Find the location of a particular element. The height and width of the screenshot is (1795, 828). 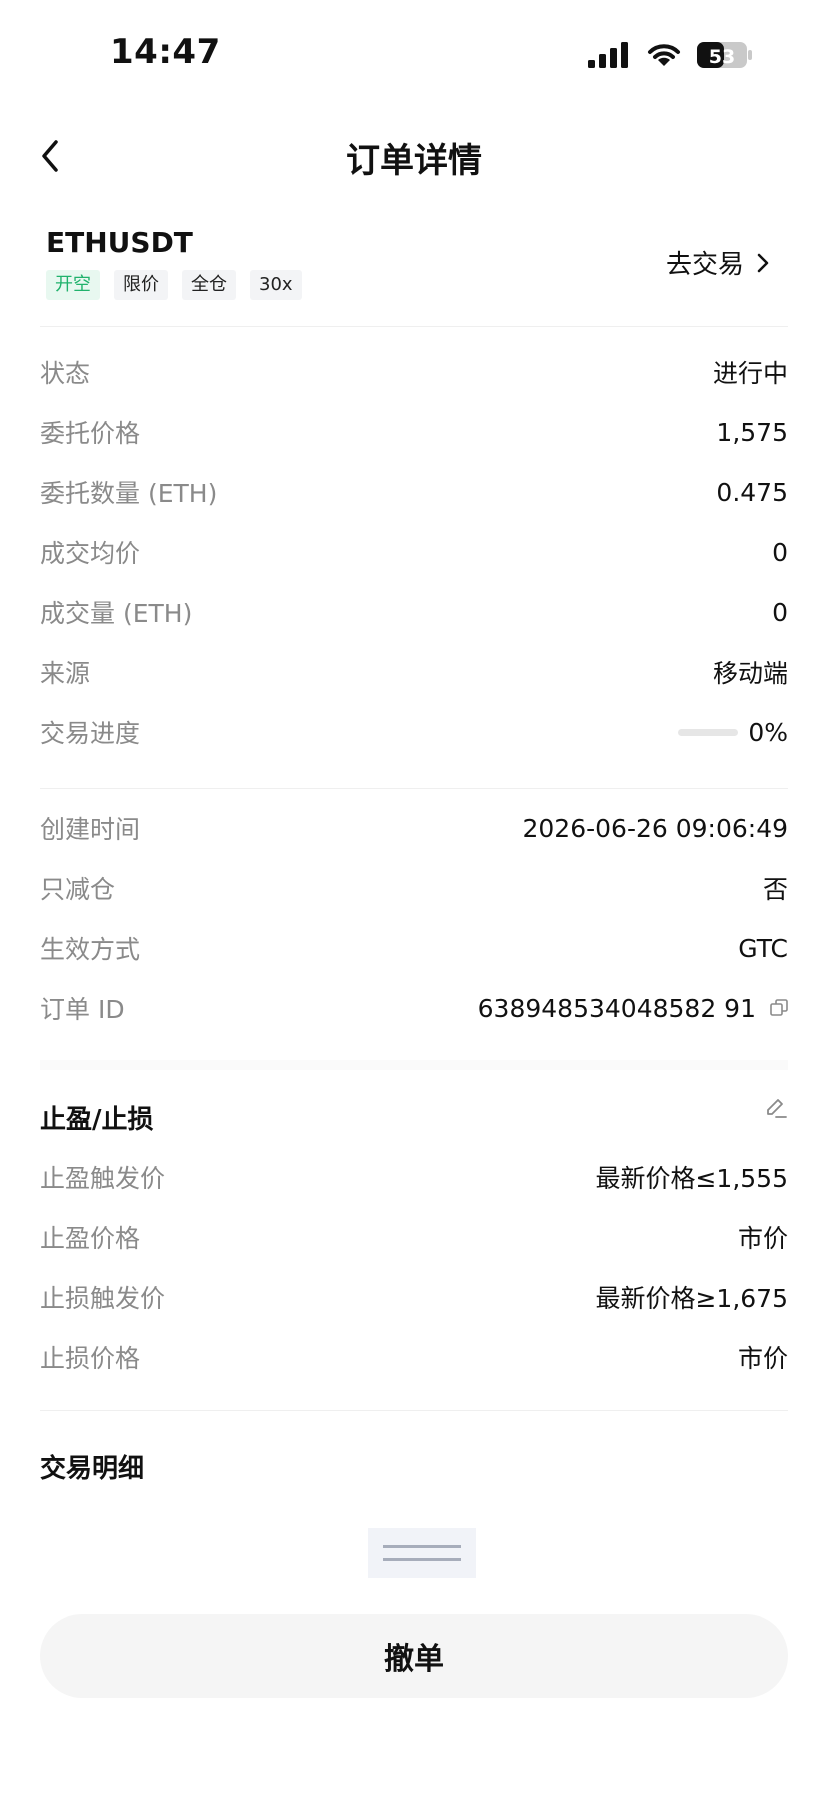

reduce-only-label: 只减仓 is located at coordinates (78, 889).